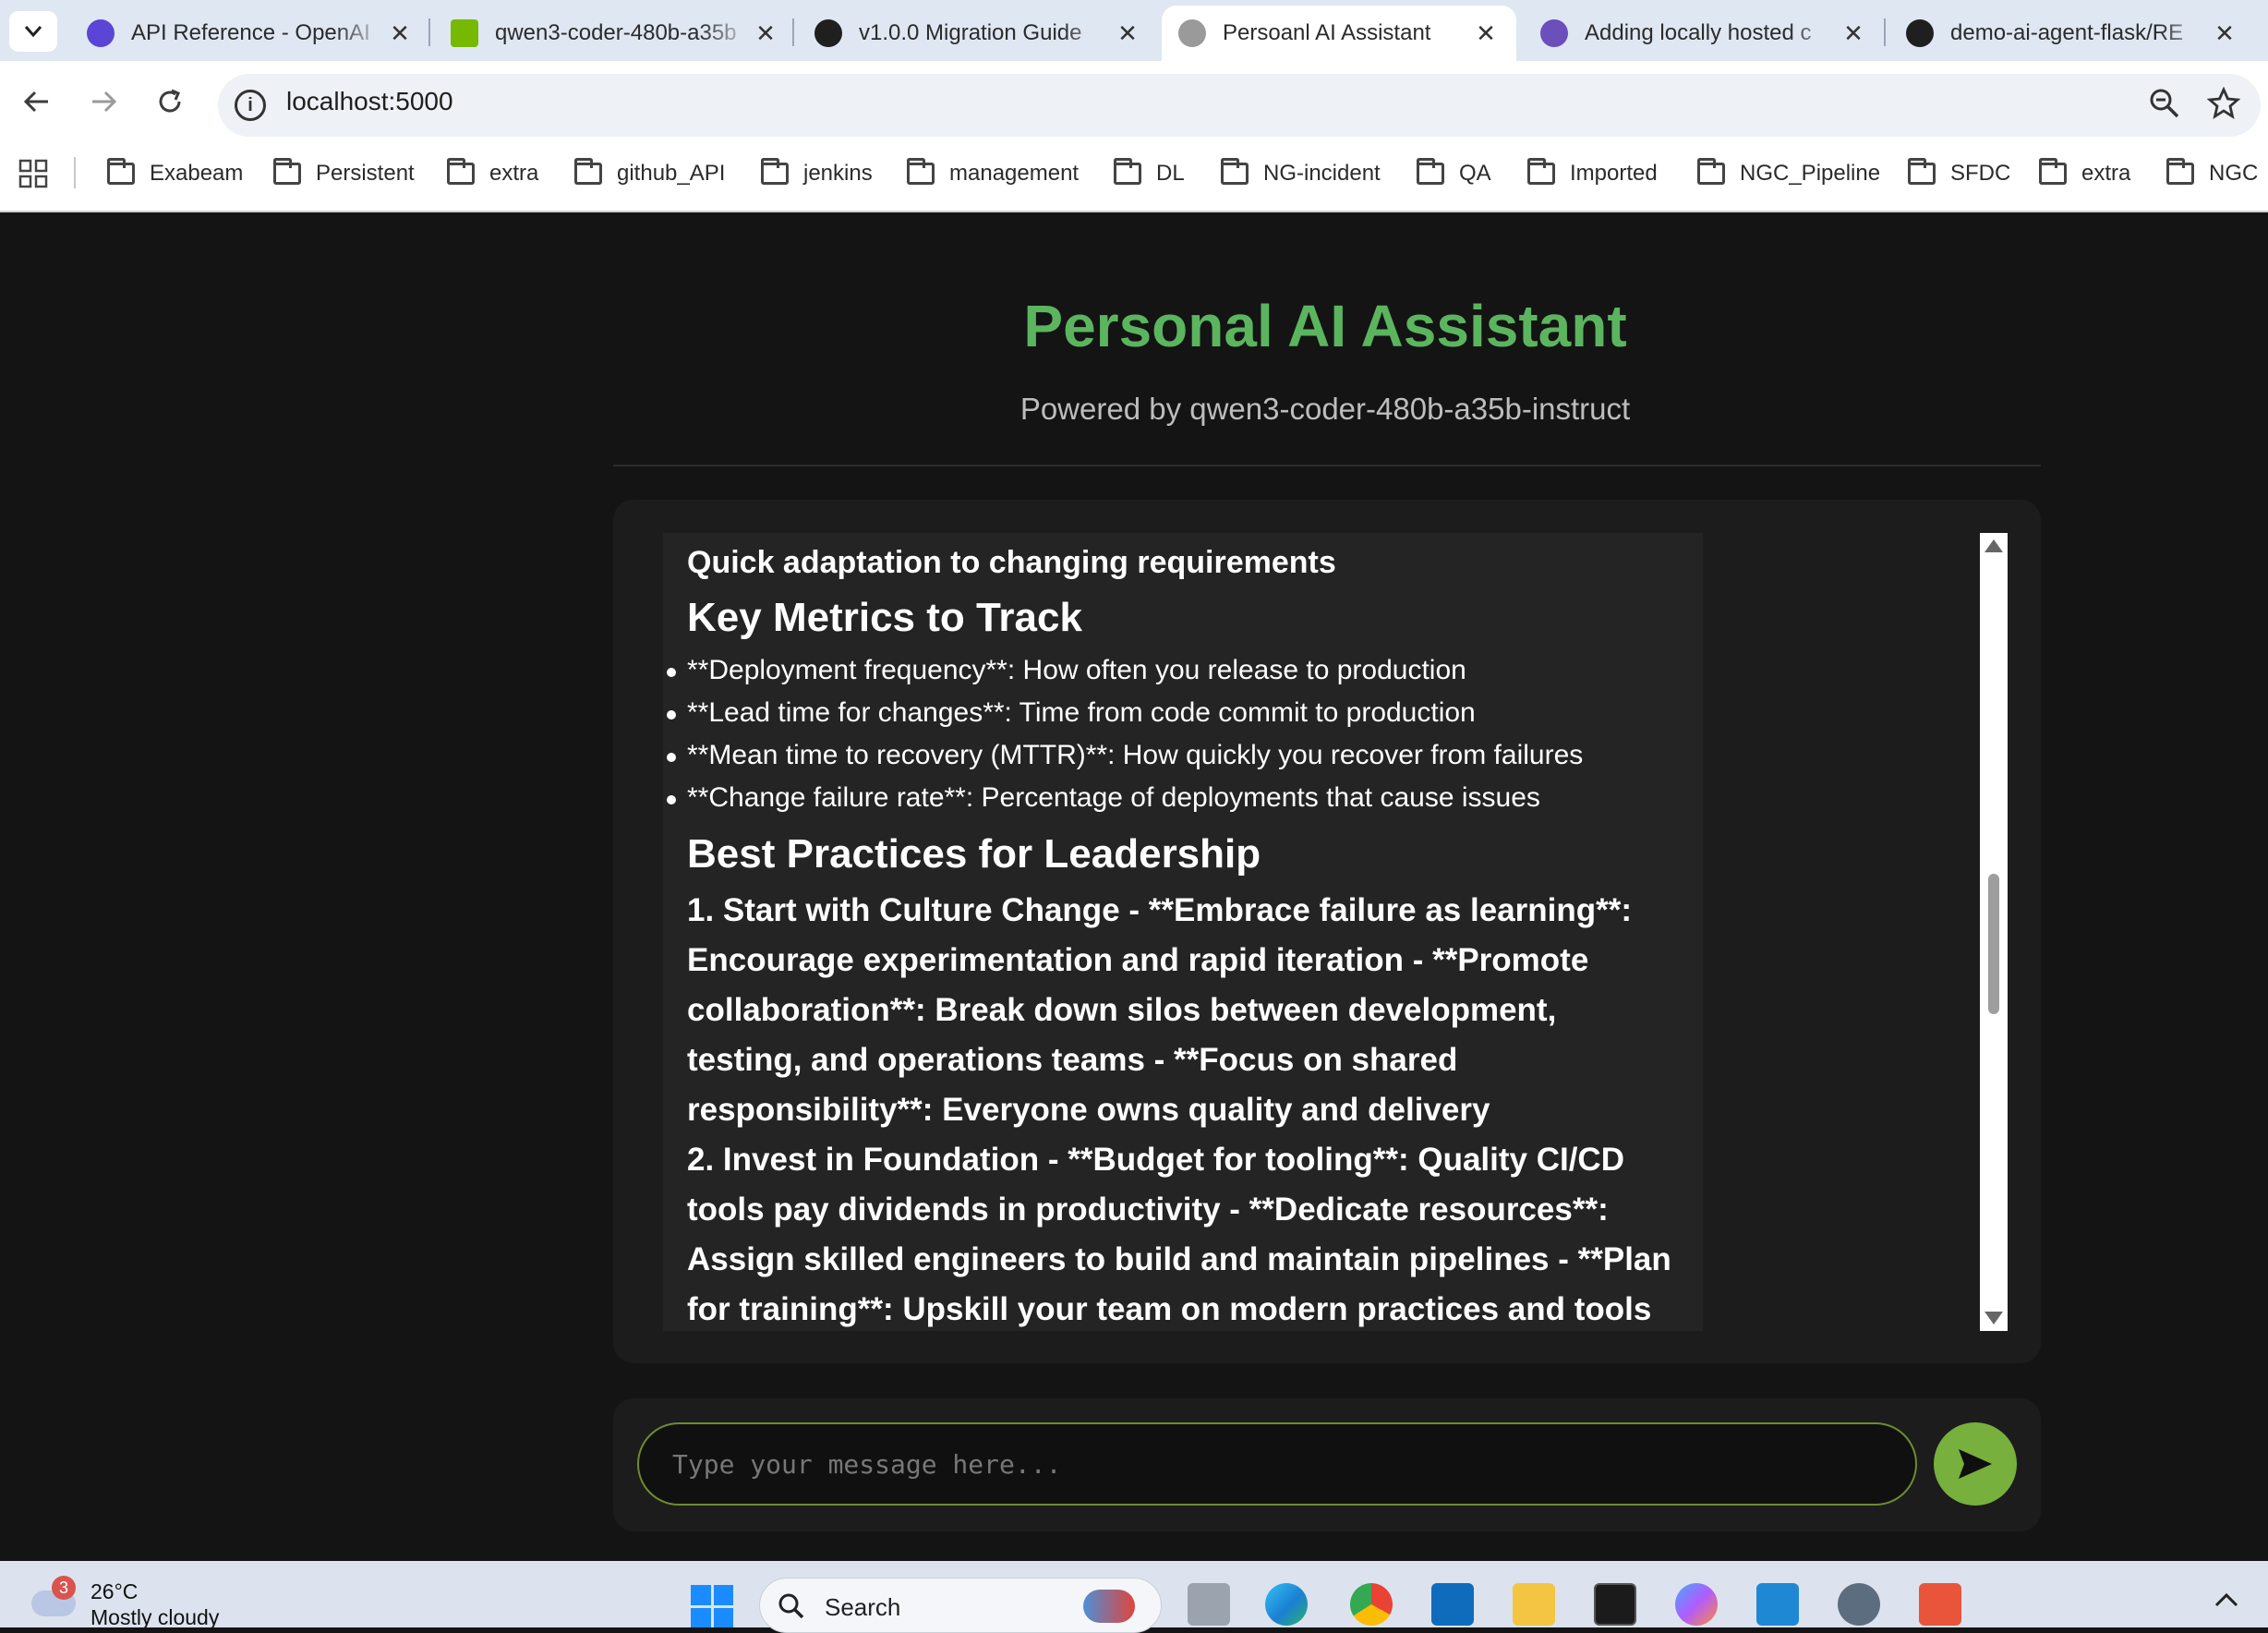 Image resolution: width=2268 pixels, height=1633 pixels. Describe the element at coordinates (978, 33) in the screenshot. I see `tab-migration-guide: v1.0.0 Migration Guide ✕` at that location.